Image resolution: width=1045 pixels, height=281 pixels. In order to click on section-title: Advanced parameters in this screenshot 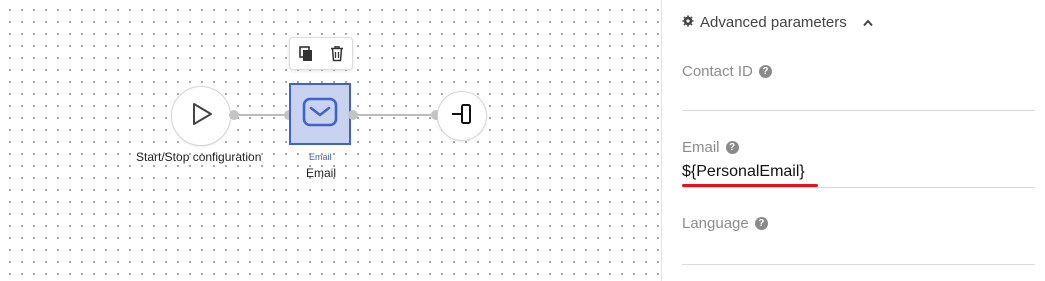, I will do `click(773, 22)`.